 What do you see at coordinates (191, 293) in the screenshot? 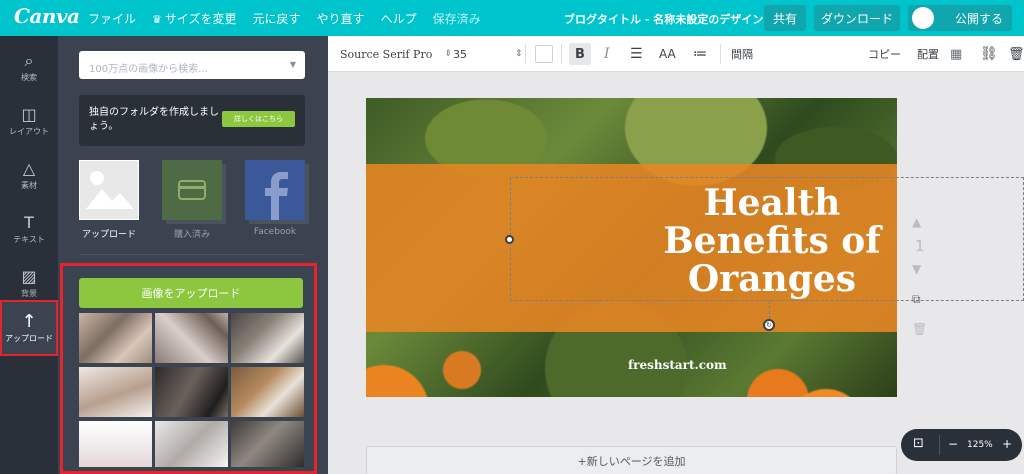
I see `upload-image-button: 画像をアップロード` at bounding box center [191, 293].